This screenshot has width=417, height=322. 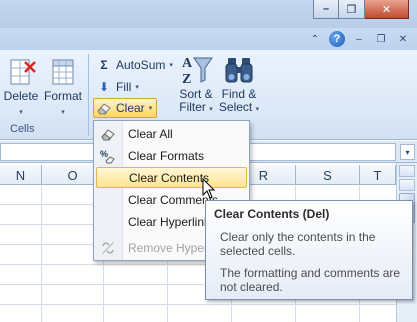 What do you see at coordinates (21, 72) in the screenshot?
I see `delete-cells-icon` at bounding box center [21, 72].